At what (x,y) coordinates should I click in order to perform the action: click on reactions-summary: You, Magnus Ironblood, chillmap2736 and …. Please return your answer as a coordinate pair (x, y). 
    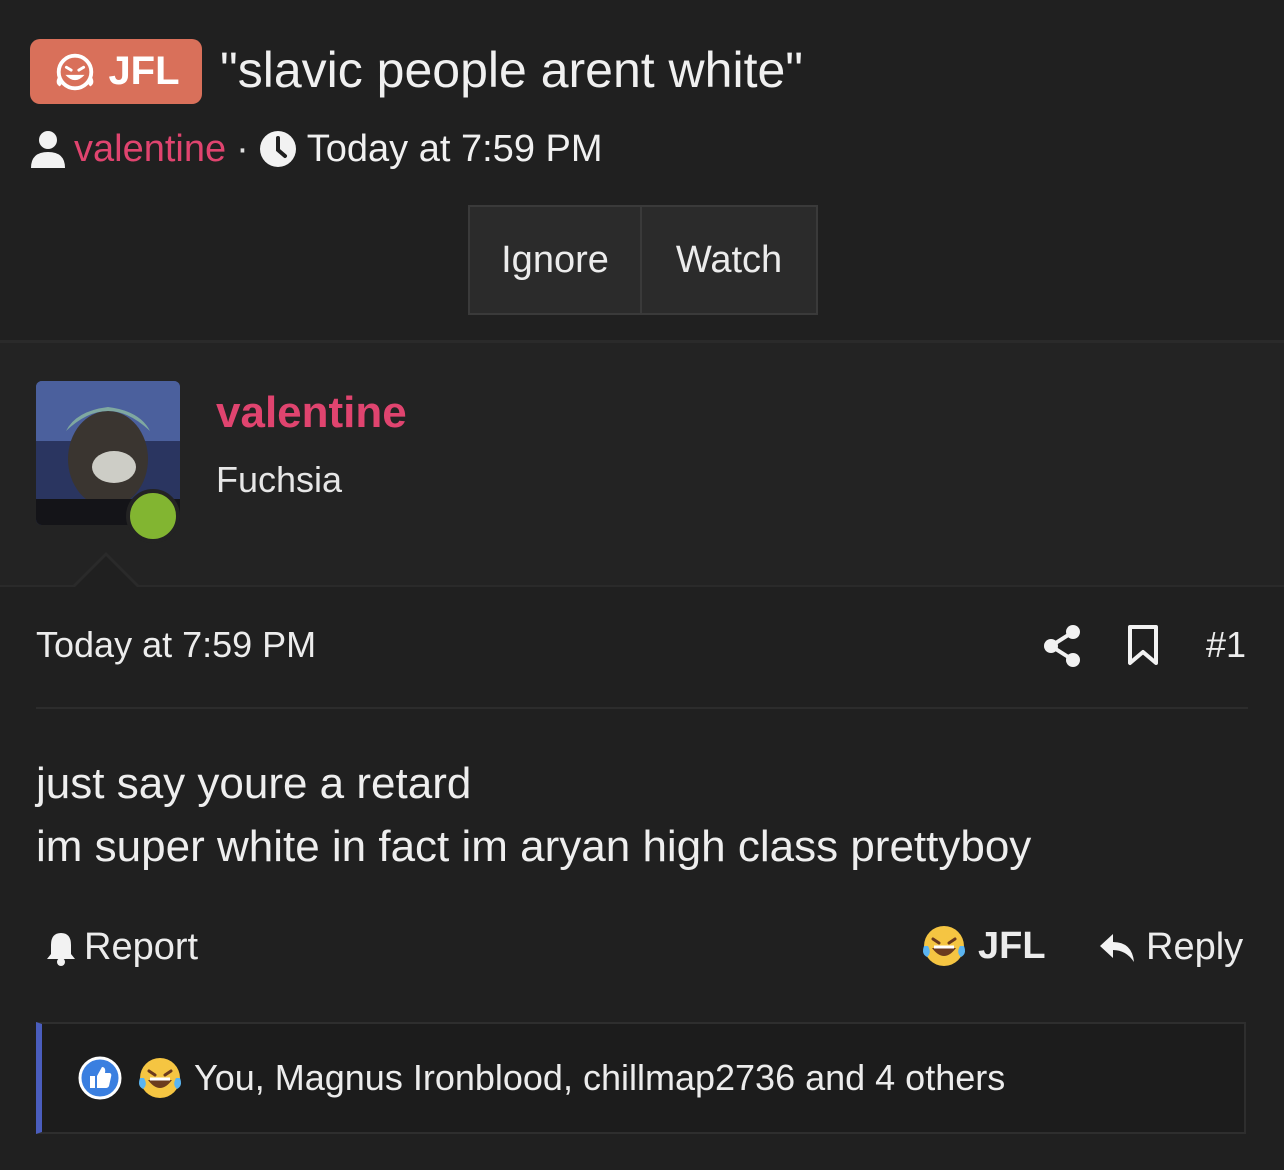
    Looking at the image, I should click on (599, 1078).